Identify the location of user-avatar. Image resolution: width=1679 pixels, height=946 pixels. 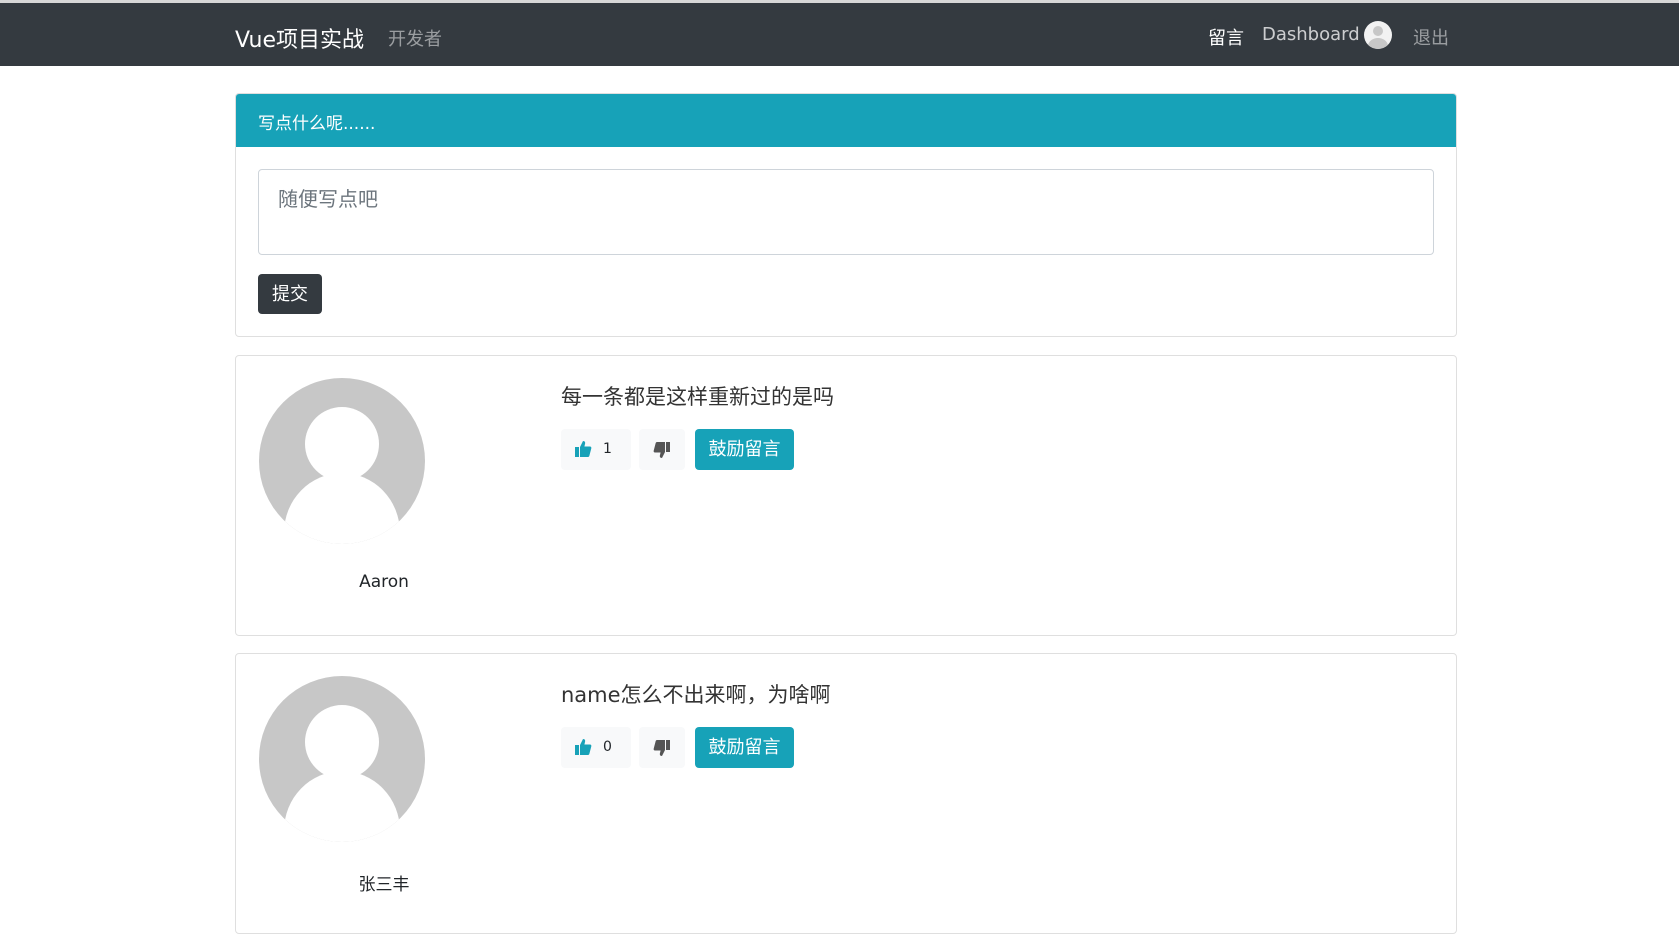
(1378, 35).